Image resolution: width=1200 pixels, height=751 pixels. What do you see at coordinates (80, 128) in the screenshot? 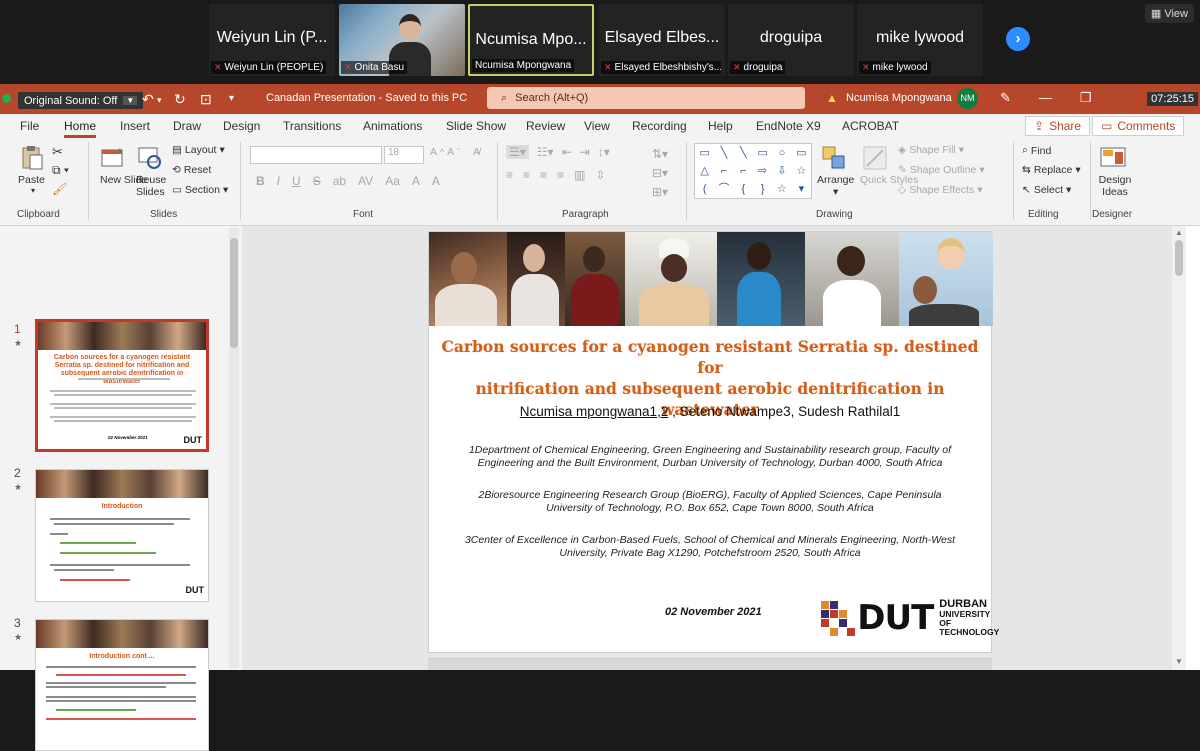
I see `tab-home: Home` at bounding box center [80, 128].